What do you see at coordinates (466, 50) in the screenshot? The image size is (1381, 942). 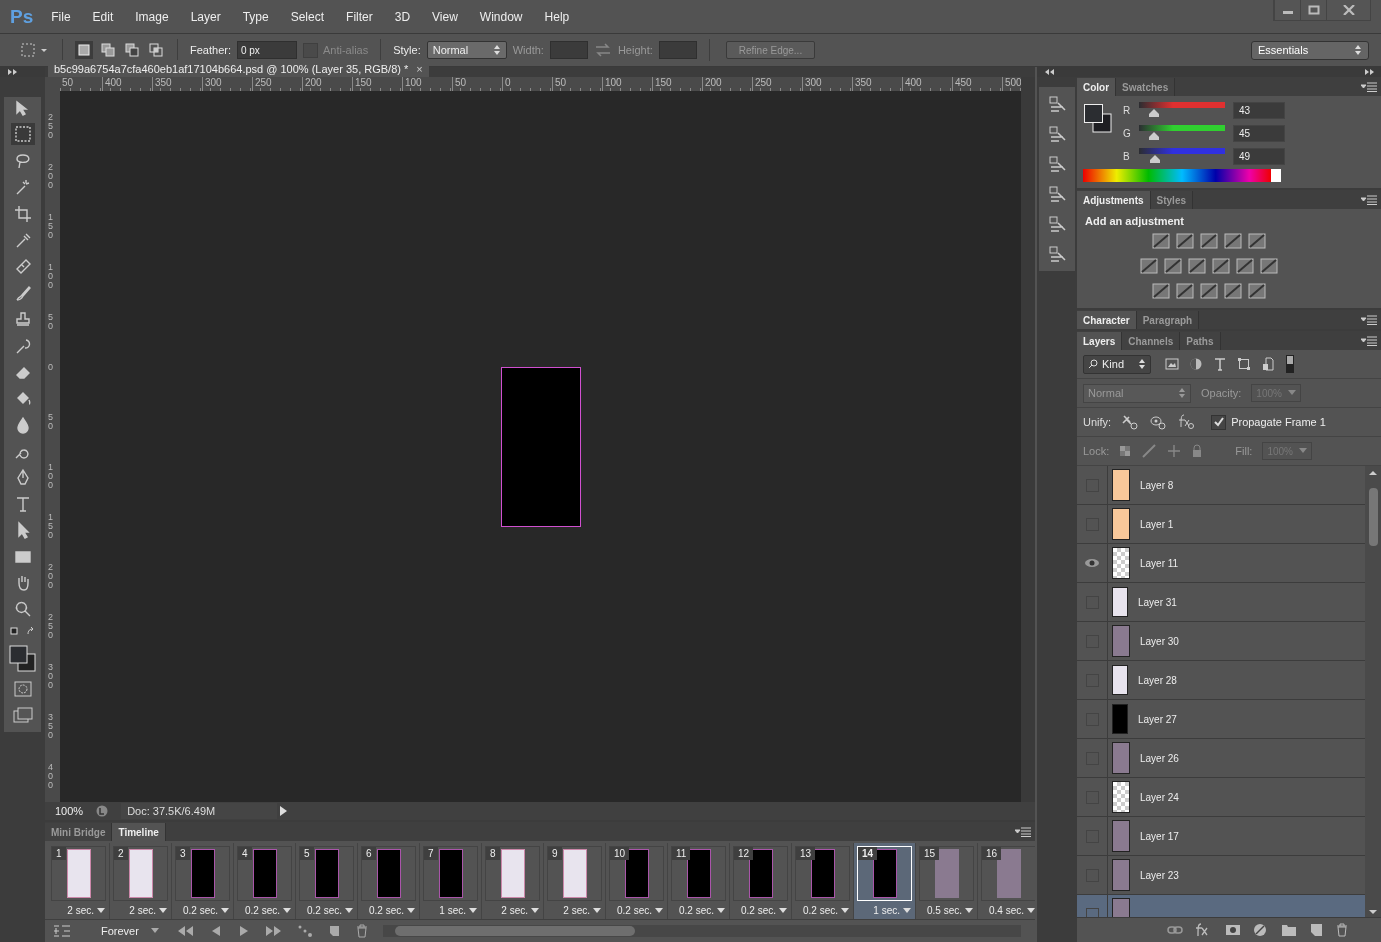 I see `style-dropdown: Normal` at bounding box center [466, 50].